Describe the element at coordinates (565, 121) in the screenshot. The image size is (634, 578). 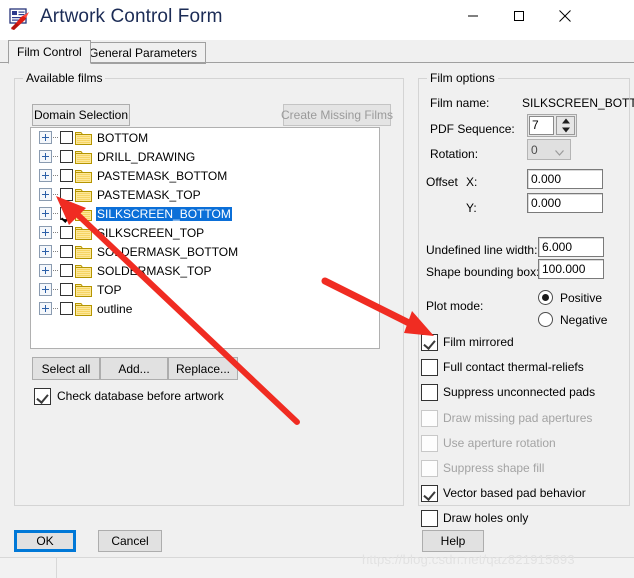
I see `spin-up-icon` at that location.